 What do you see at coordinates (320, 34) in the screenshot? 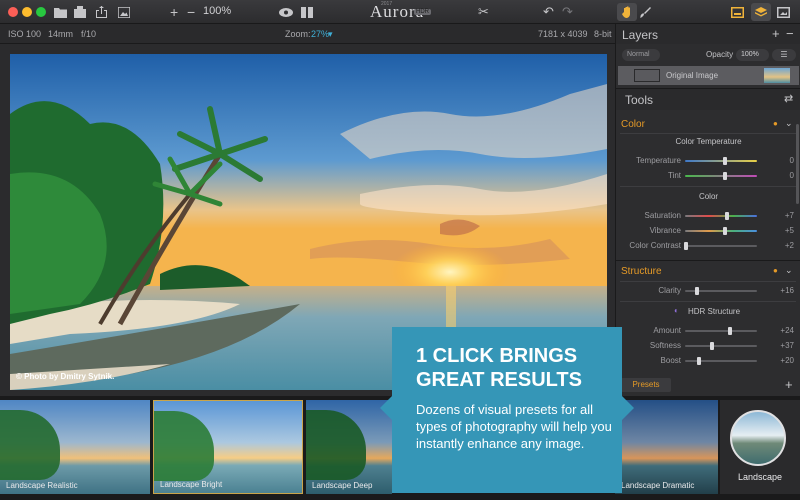
I see `zoom-dropdown: 27%` at bounding box center [320, 34].